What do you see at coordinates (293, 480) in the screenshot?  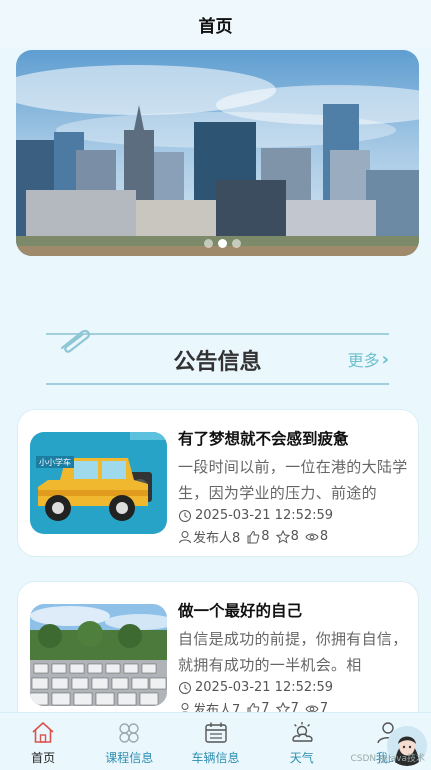 I see `card-description: 一段时间以前，一位在港的大陆学生，因为学业的压力、前途的` at bounding box center [293, 480].